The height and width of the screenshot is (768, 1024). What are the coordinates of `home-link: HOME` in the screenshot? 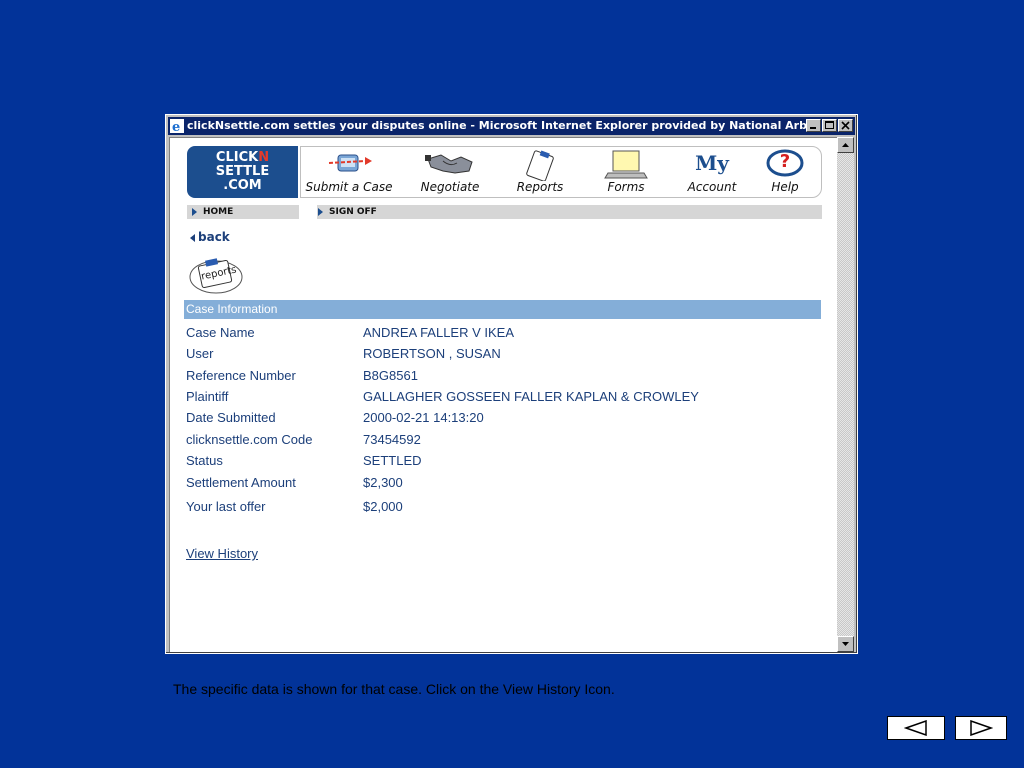 It's located at (210, 212).